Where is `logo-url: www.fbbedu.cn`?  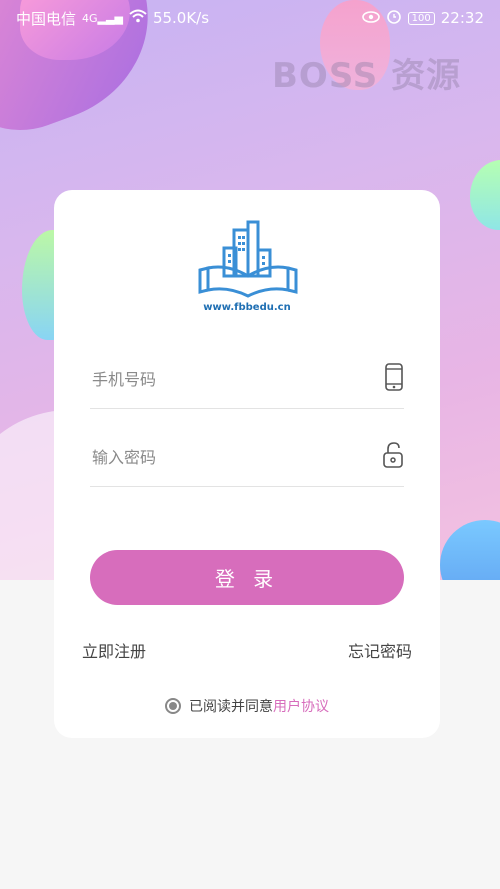
logo-url: www.fbbedu.cn is located at coordinates (247, 307).